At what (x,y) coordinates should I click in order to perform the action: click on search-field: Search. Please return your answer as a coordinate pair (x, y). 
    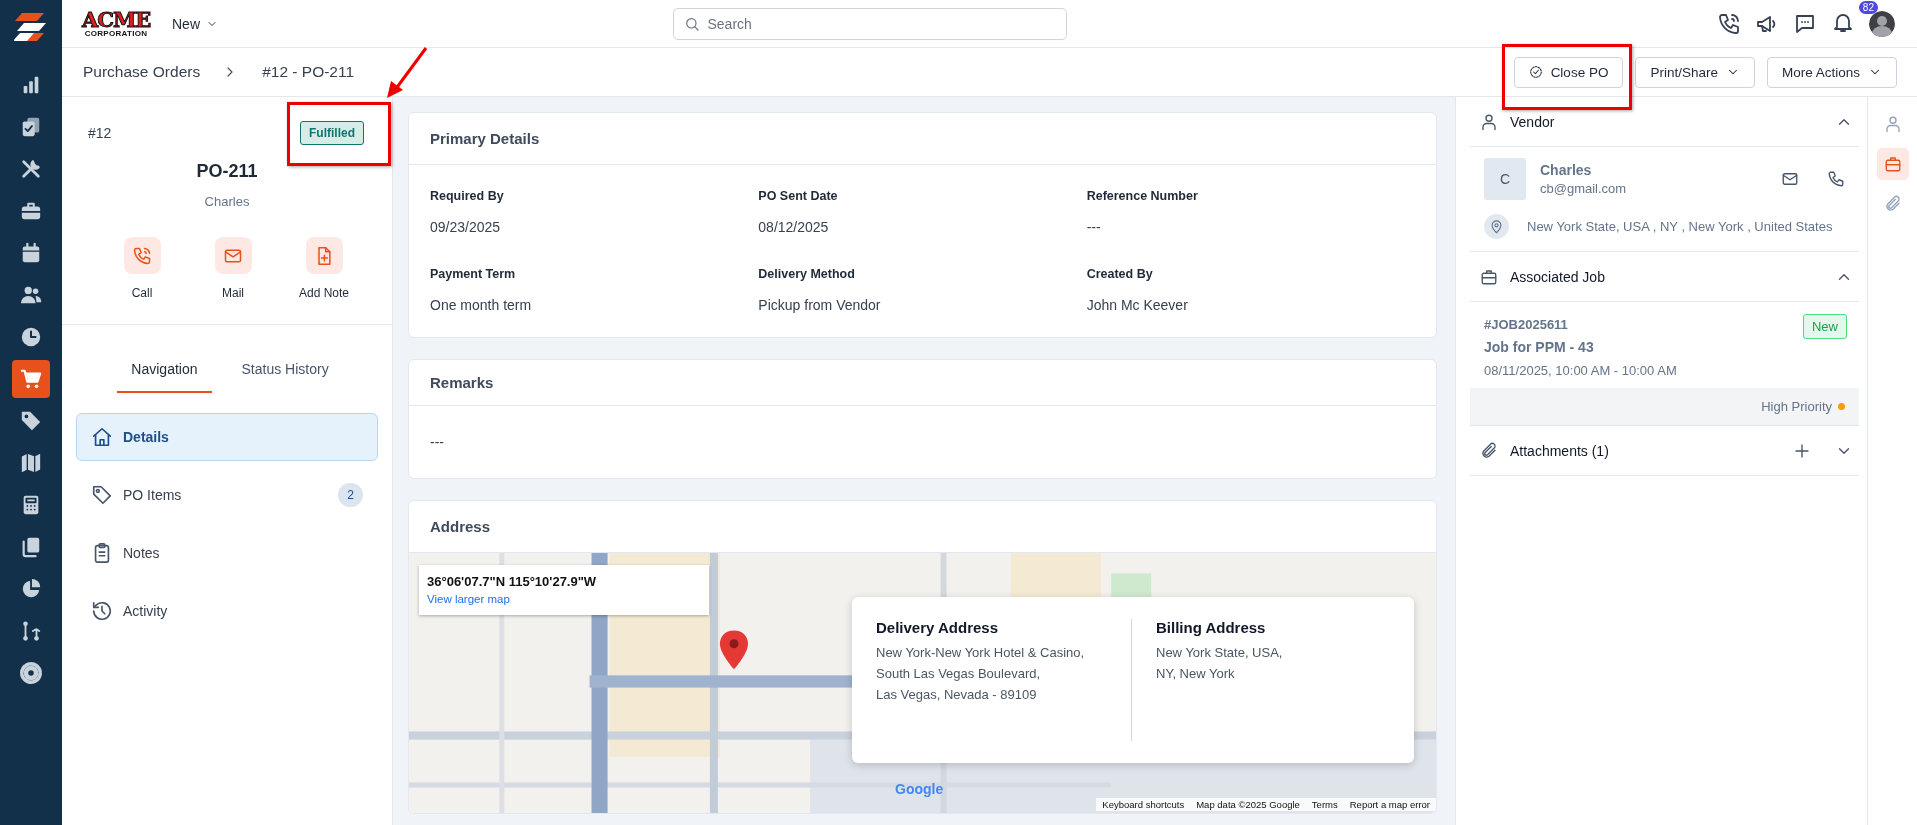
    Looking at the image, I should click on (869, 23).